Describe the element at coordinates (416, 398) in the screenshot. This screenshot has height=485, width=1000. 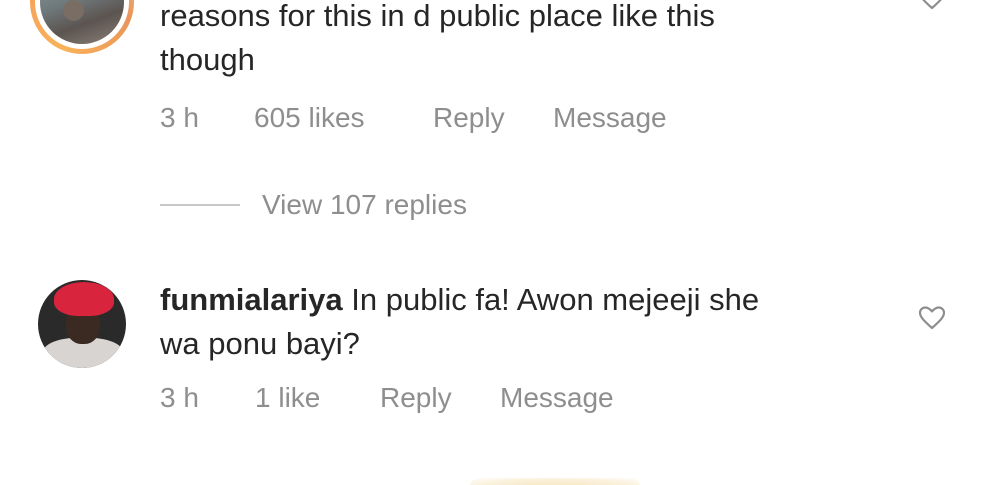
I see `comment-2-reply-button: Reply` at that location.